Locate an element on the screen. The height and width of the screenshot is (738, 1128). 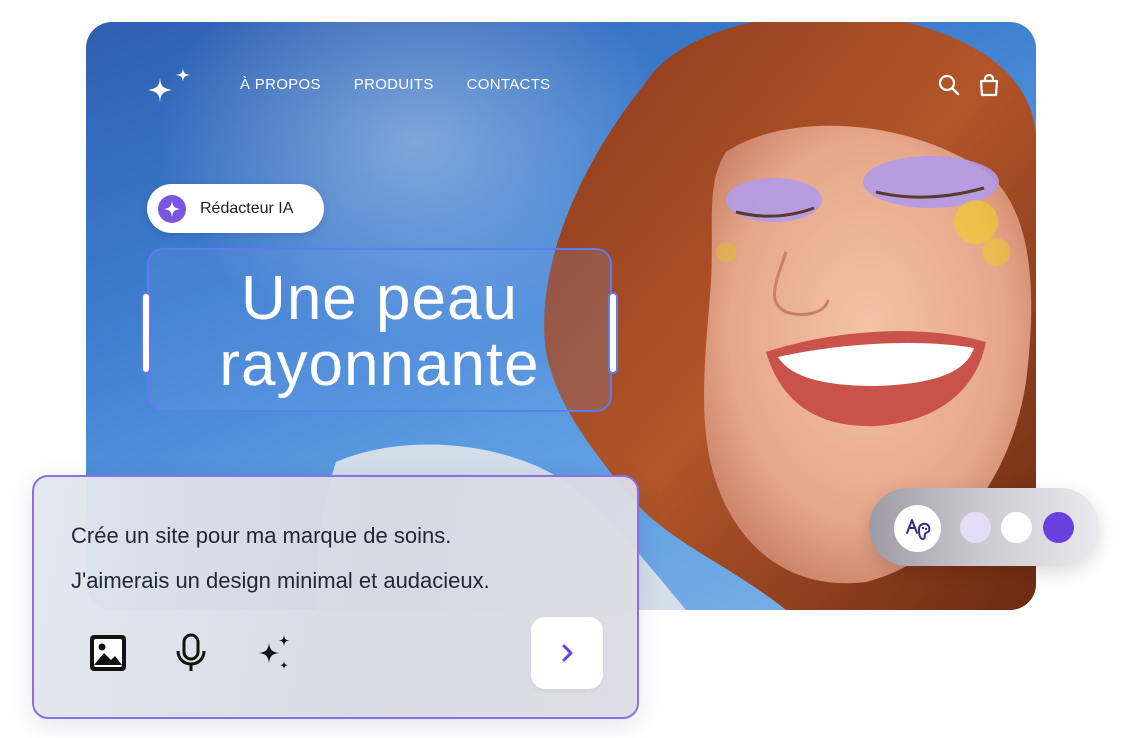
hero-headline: Une peau rayonnante is located at coordinates (379, 332).